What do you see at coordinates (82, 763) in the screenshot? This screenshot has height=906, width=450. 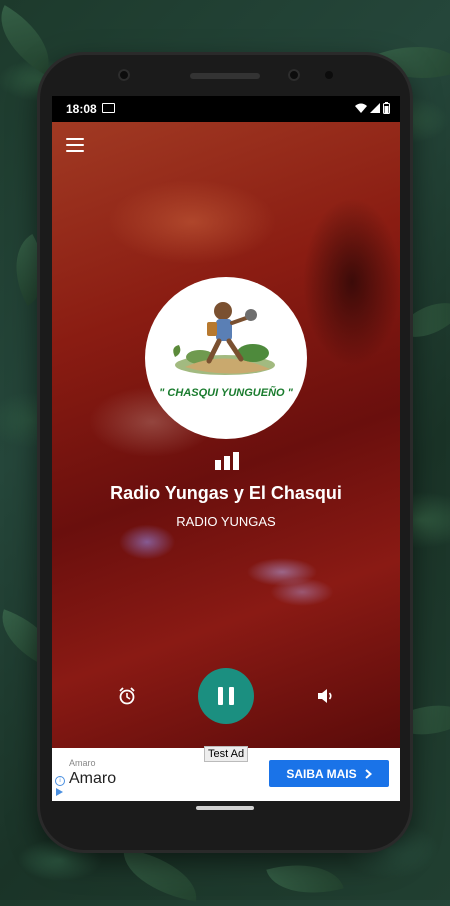 I see `ad-advertiser-small: Amaro` at bounding box center [82, 763].